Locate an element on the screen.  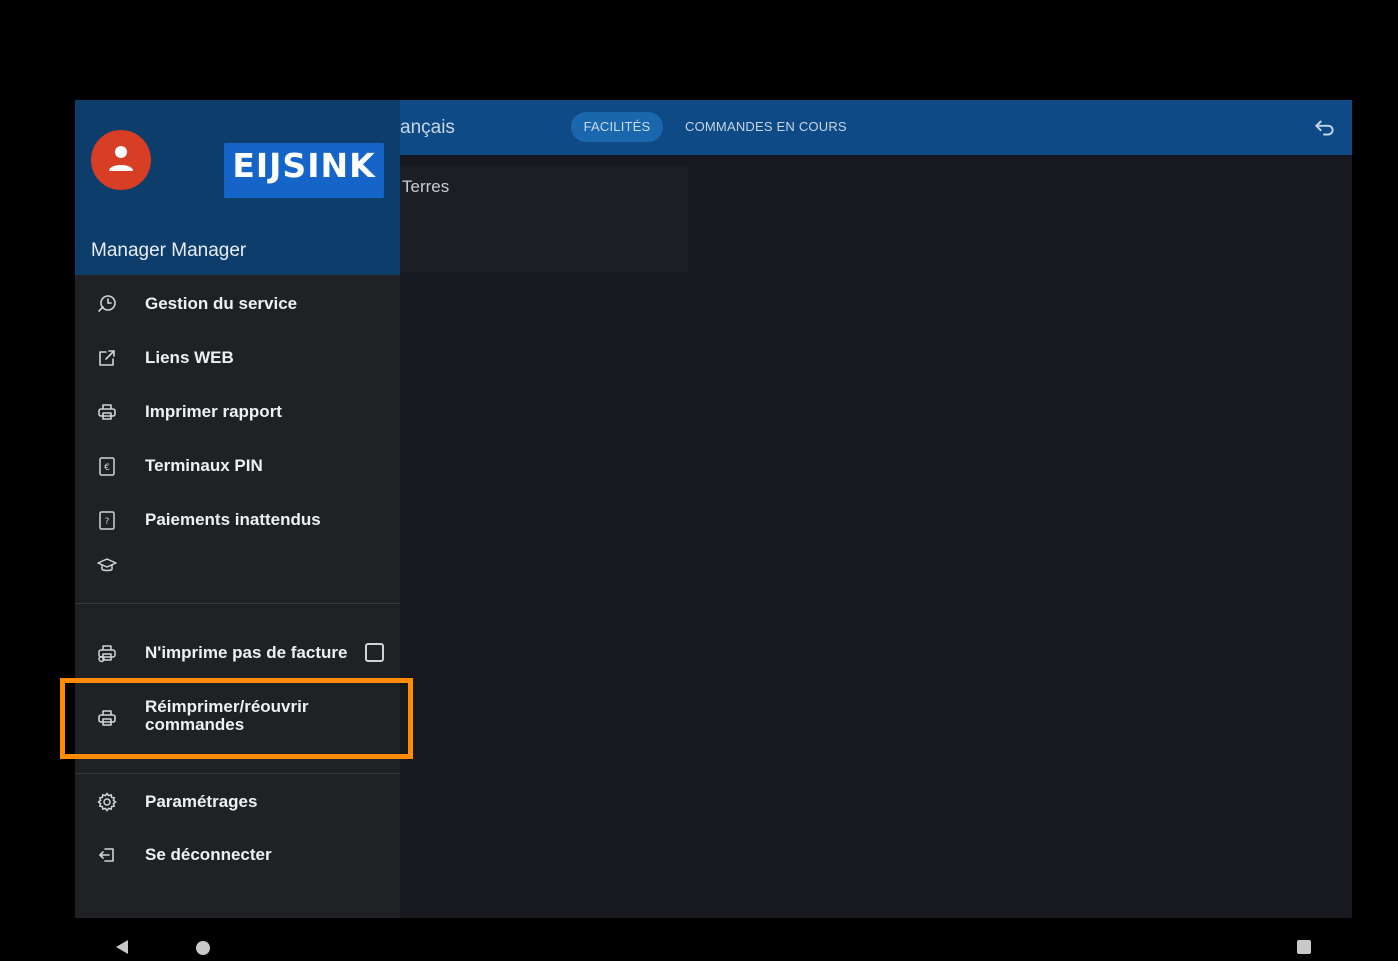
nav-back-icon is located at coordinates (122, 947).